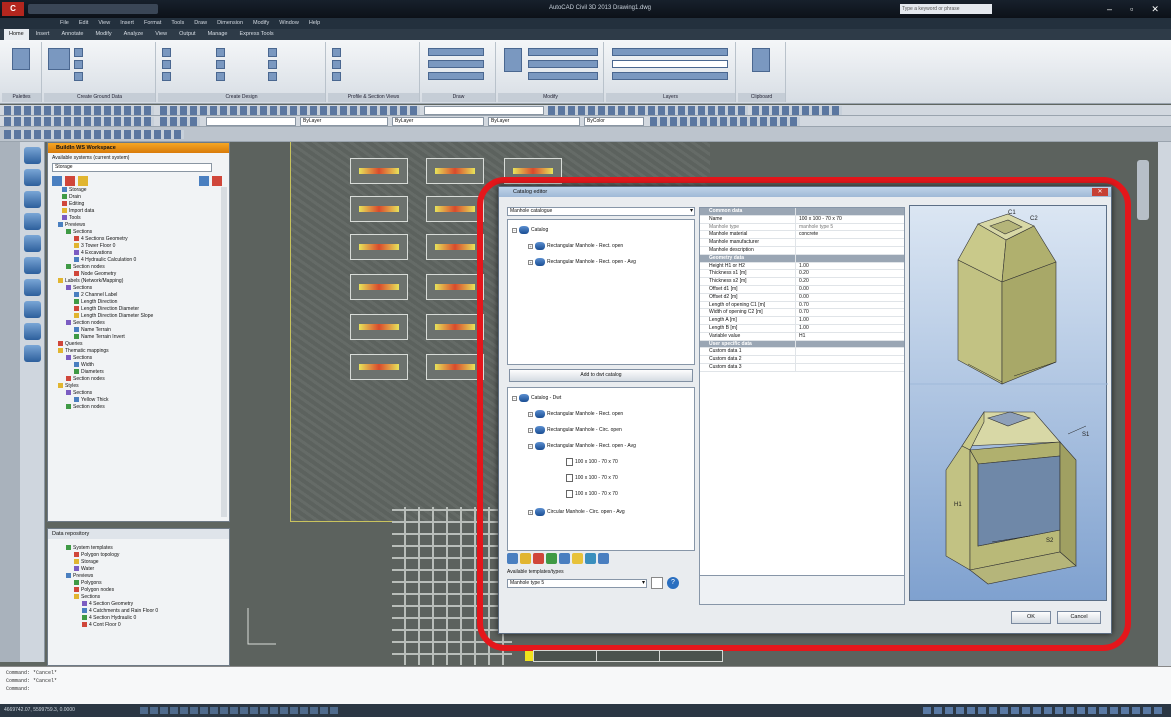  I want to click on tab-home: Home, so click(16, 34).